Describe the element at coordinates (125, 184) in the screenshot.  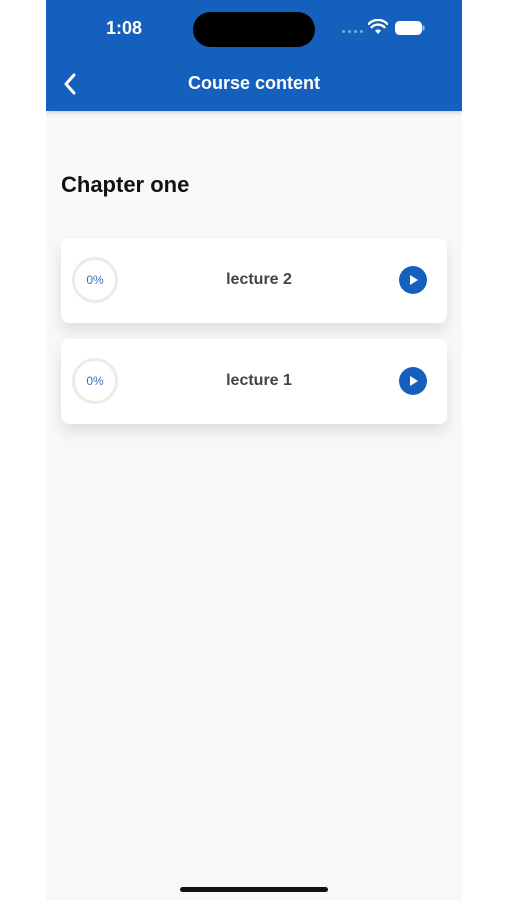
I see `chapter-title: Chapter one` at that location.